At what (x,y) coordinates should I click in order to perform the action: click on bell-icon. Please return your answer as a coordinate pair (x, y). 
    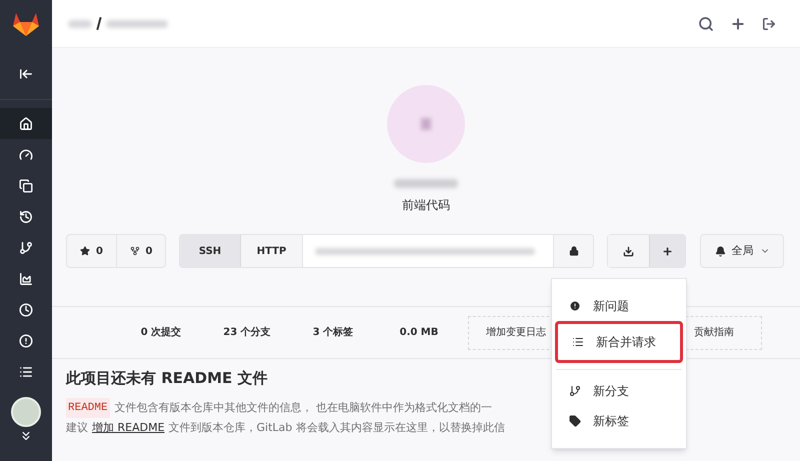
    Looking at the image, I should click on (720, 251).